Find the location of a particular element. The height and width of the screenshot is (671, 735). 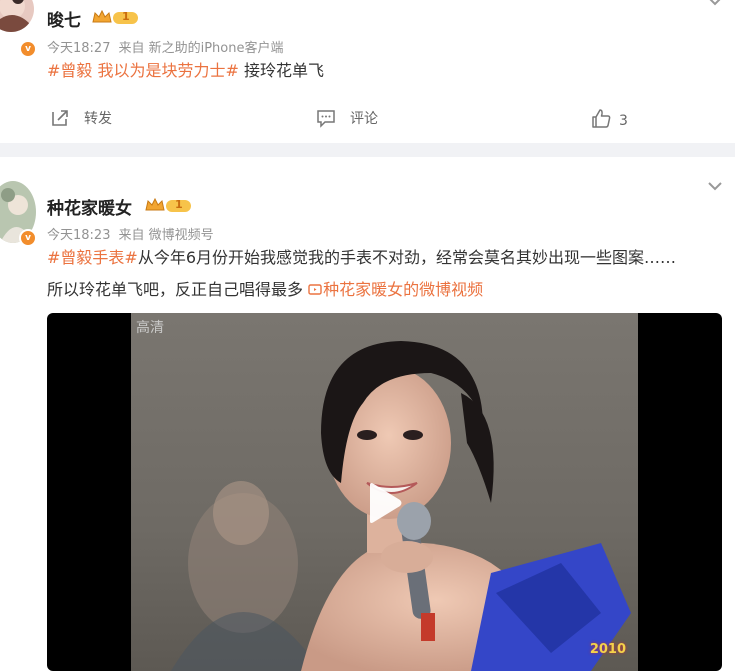

username: 种花家暖女 is located at coordinates (89, 206).